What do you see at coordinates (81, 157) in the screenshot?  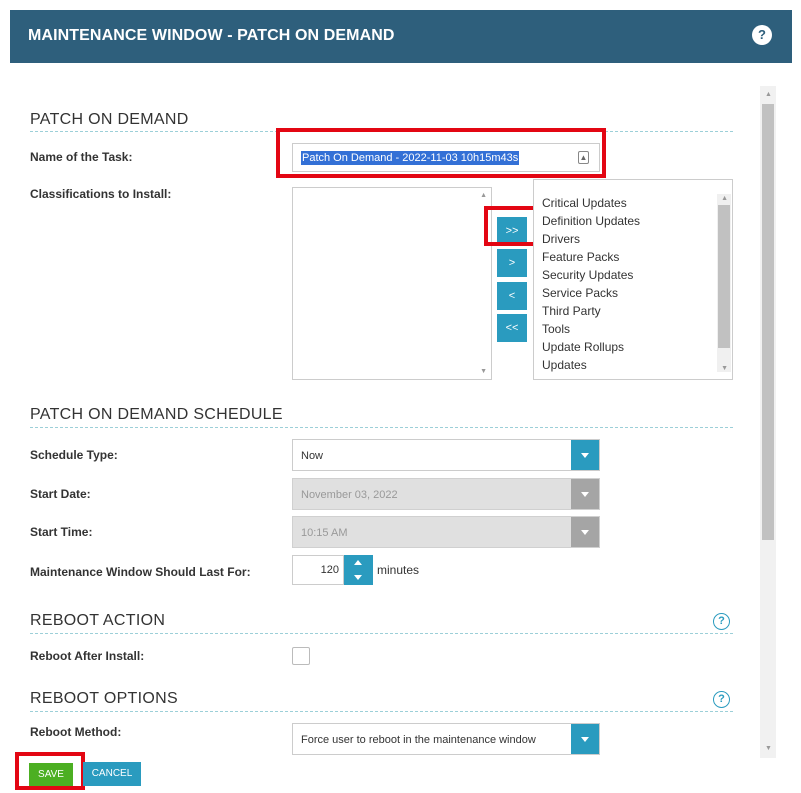 I see `task-name-label: Name of the Task:` at bounding box center [81, 157].